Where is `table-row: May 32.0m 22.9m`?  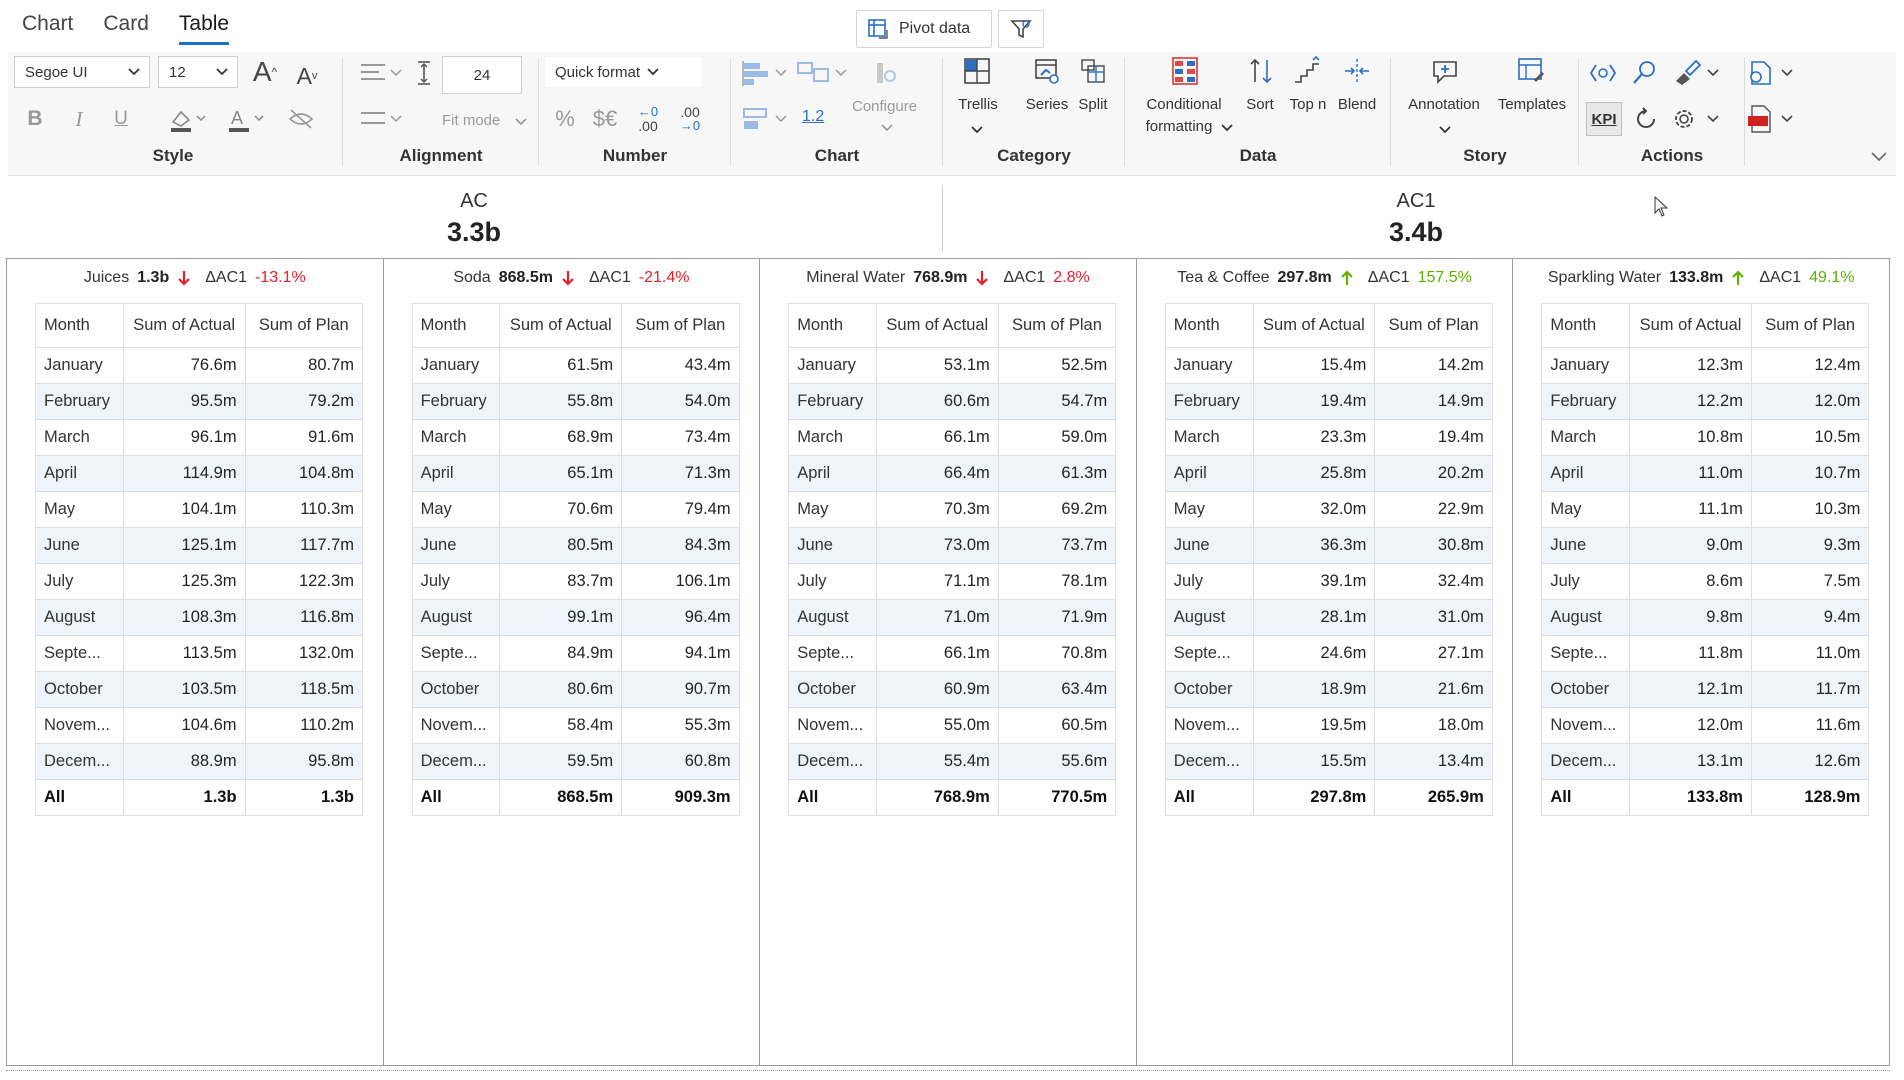 table-row: May 32.0m 22.9m is located at coordinates (1328, 509).